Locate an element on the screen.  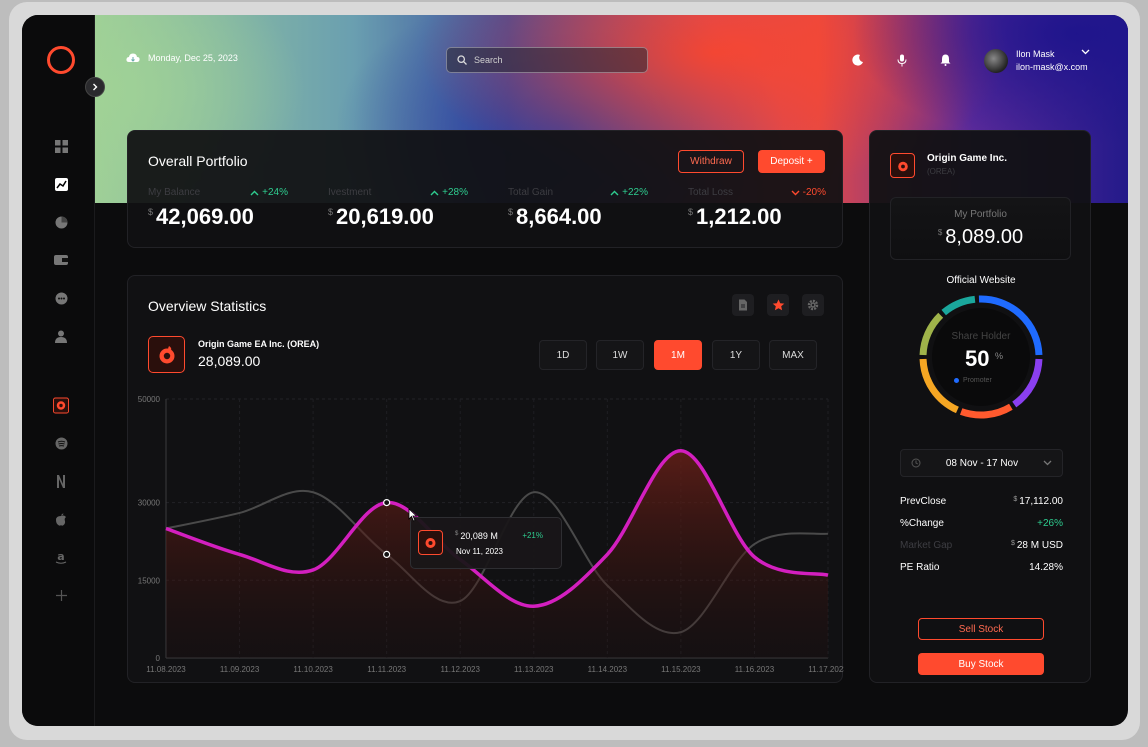
range-1w-button: 1W is located at coordinates (620, 355).